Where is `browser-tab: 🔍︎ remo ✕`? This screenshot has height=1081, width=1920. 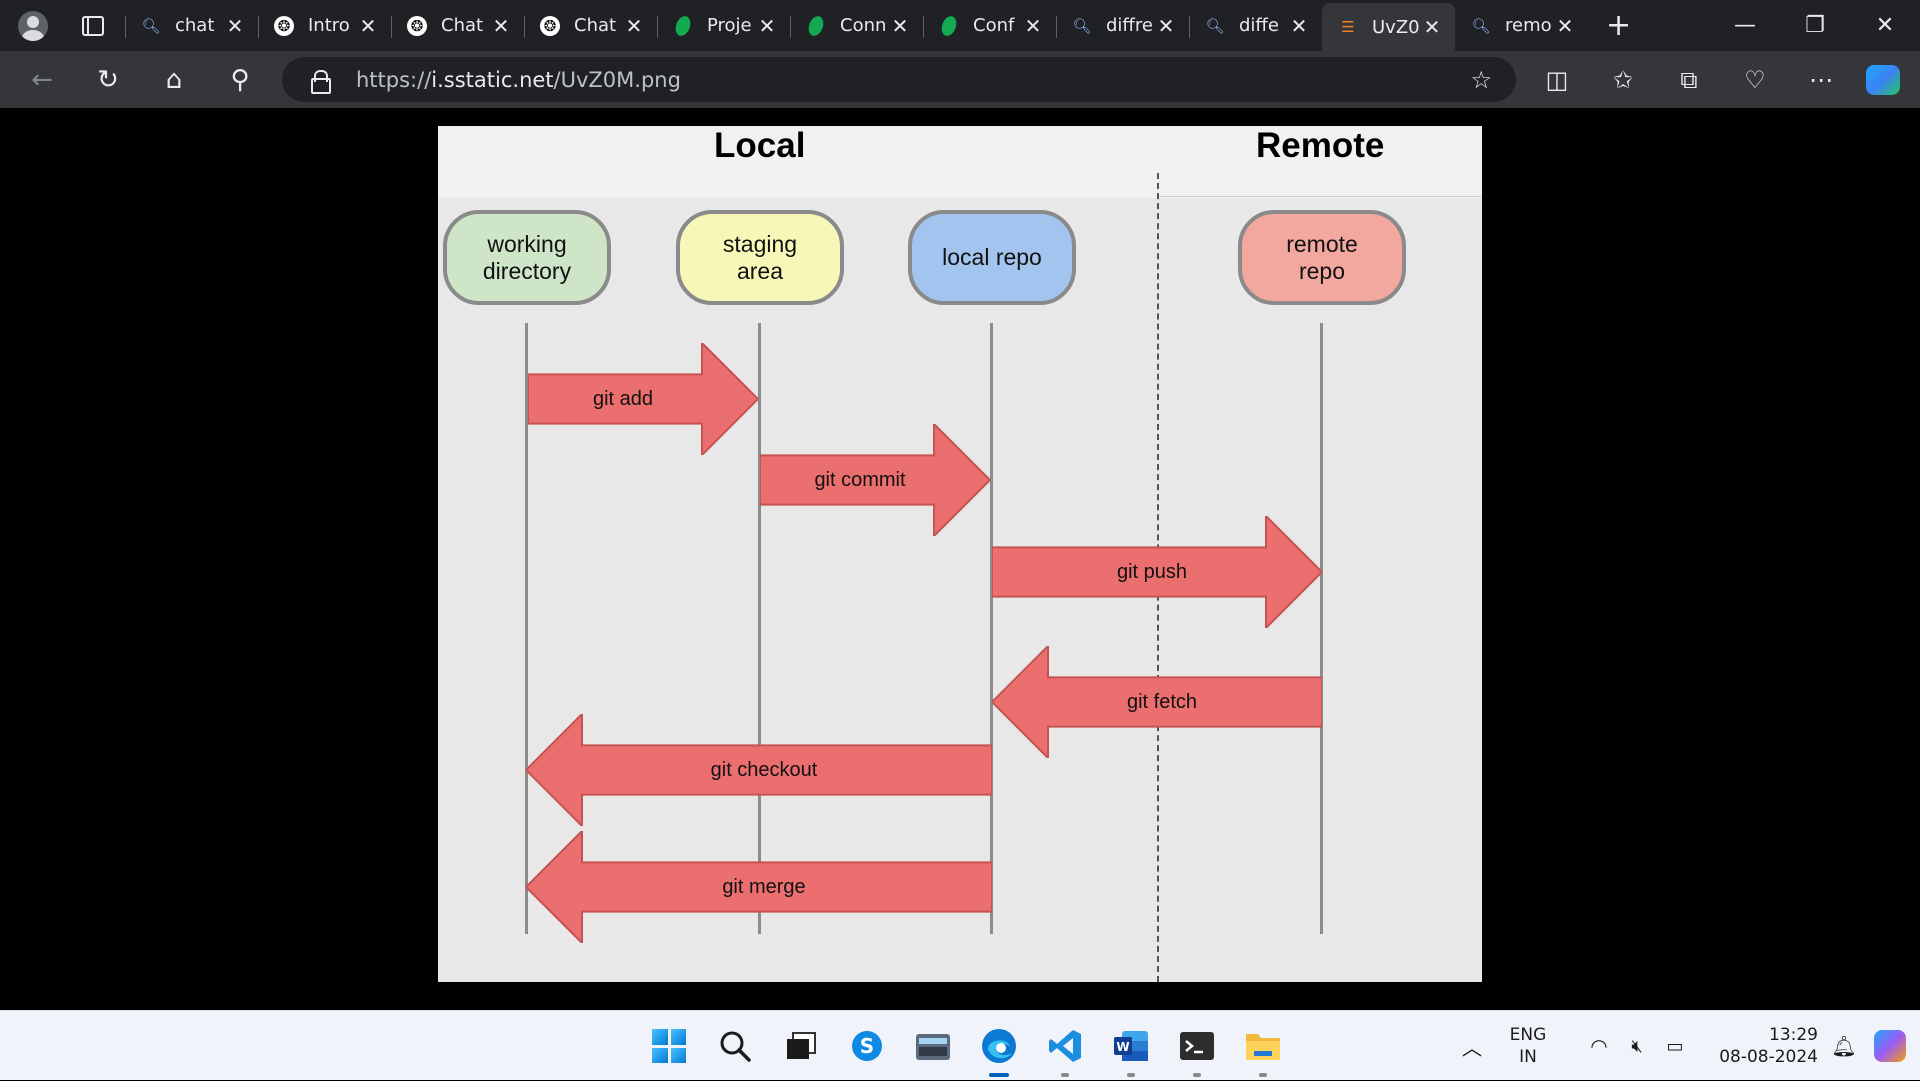 browser-tab: 🔍︎ remo ✕ is located at coordinates (1521, 26).